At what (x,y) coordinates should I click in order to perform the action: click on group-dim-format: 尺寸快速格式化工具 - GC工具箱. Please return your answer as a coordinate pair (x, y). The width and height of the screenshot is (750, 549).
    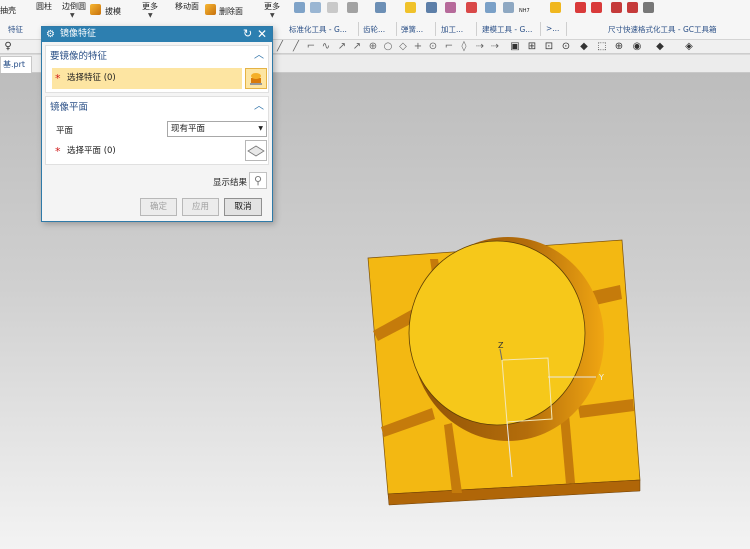
    Looking at the image, I should click on (662, 29).